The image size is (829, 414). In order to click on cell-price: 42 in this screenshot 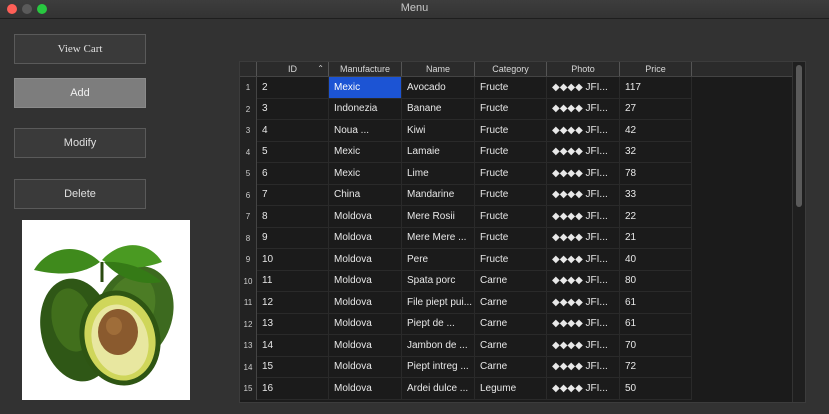, I will do `click(656, 131)`.